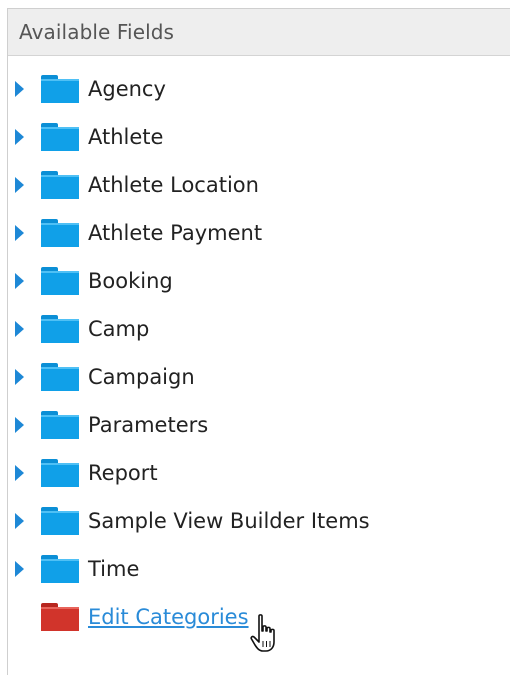 This screenshot has height=675, width=510. What do you see at coordinates (126, 137) in the screenshot?
I see `tree-item-label: Athlete` at bounding box center [126, 137].